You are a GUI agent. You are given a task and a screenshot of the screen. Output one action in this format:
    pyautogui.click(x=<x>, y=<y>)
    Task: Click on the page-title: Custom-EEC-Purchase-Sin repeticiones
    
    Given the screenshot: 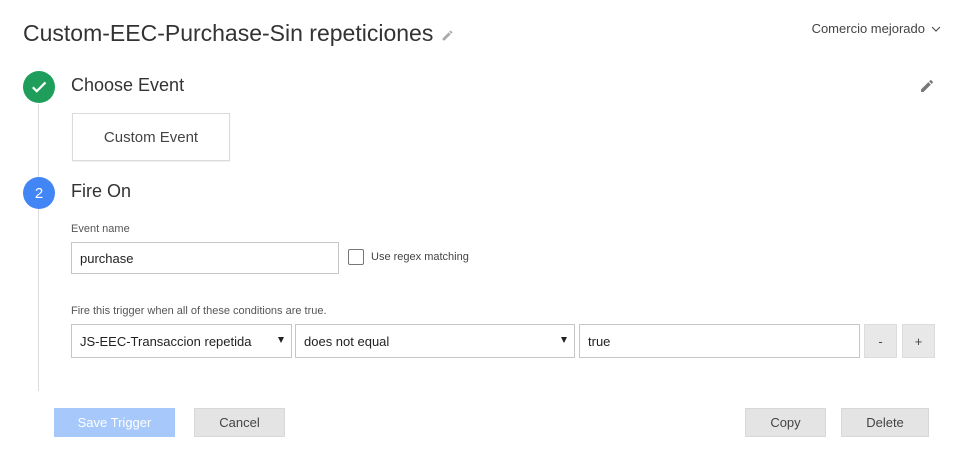 What is the action you would take?
    pyautogui.click(x=238, y=33)
    